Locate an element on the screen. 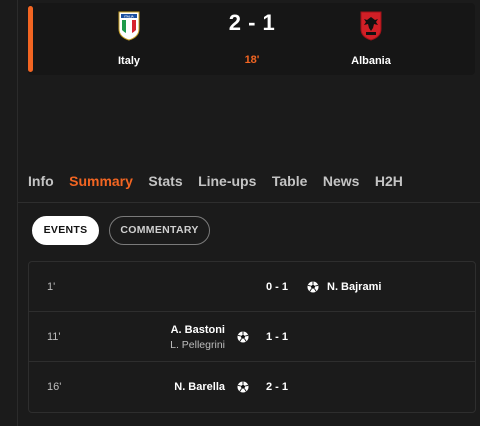 The width and height of the screenshot is (480, 426). tab-table: Table is located at coordinates (290, 181).